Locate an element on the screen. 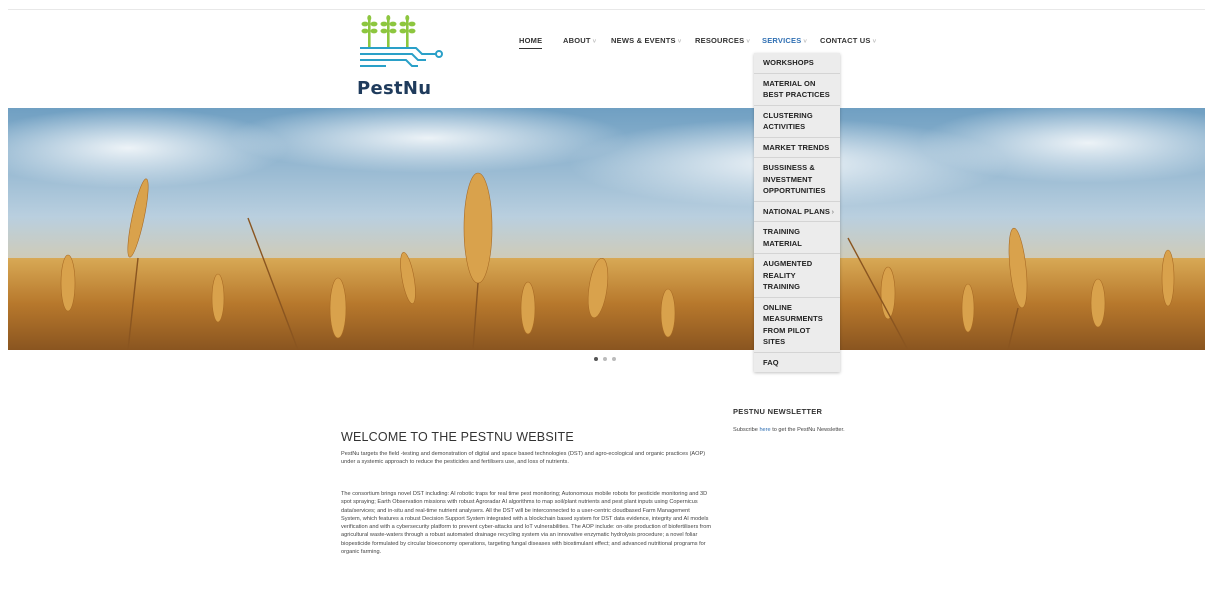  logo-graphic-icon is located at coordinates (401, 41).